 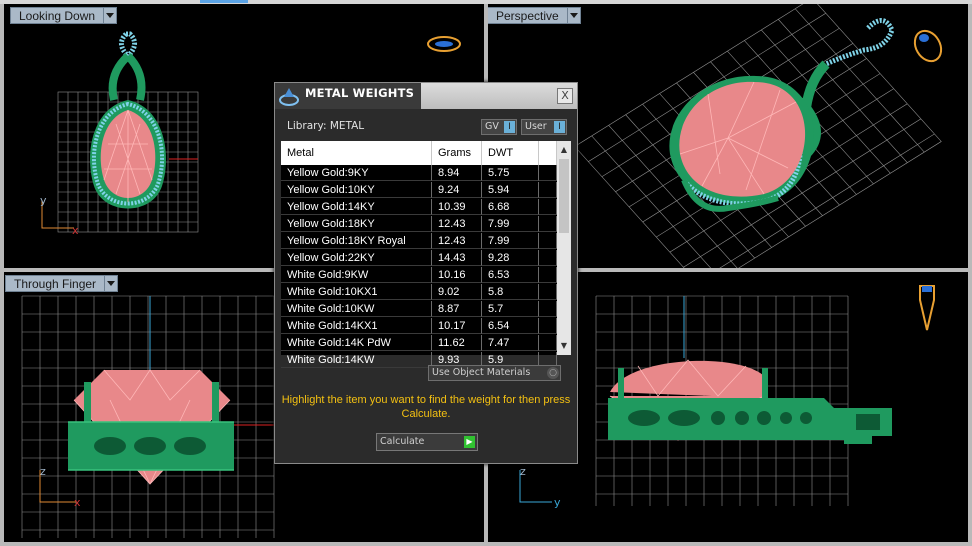 What do you see at coordinates (510, 258) in the screenshot?
I see `dwt-cell: 9.28` at bounding box center [510, 258].